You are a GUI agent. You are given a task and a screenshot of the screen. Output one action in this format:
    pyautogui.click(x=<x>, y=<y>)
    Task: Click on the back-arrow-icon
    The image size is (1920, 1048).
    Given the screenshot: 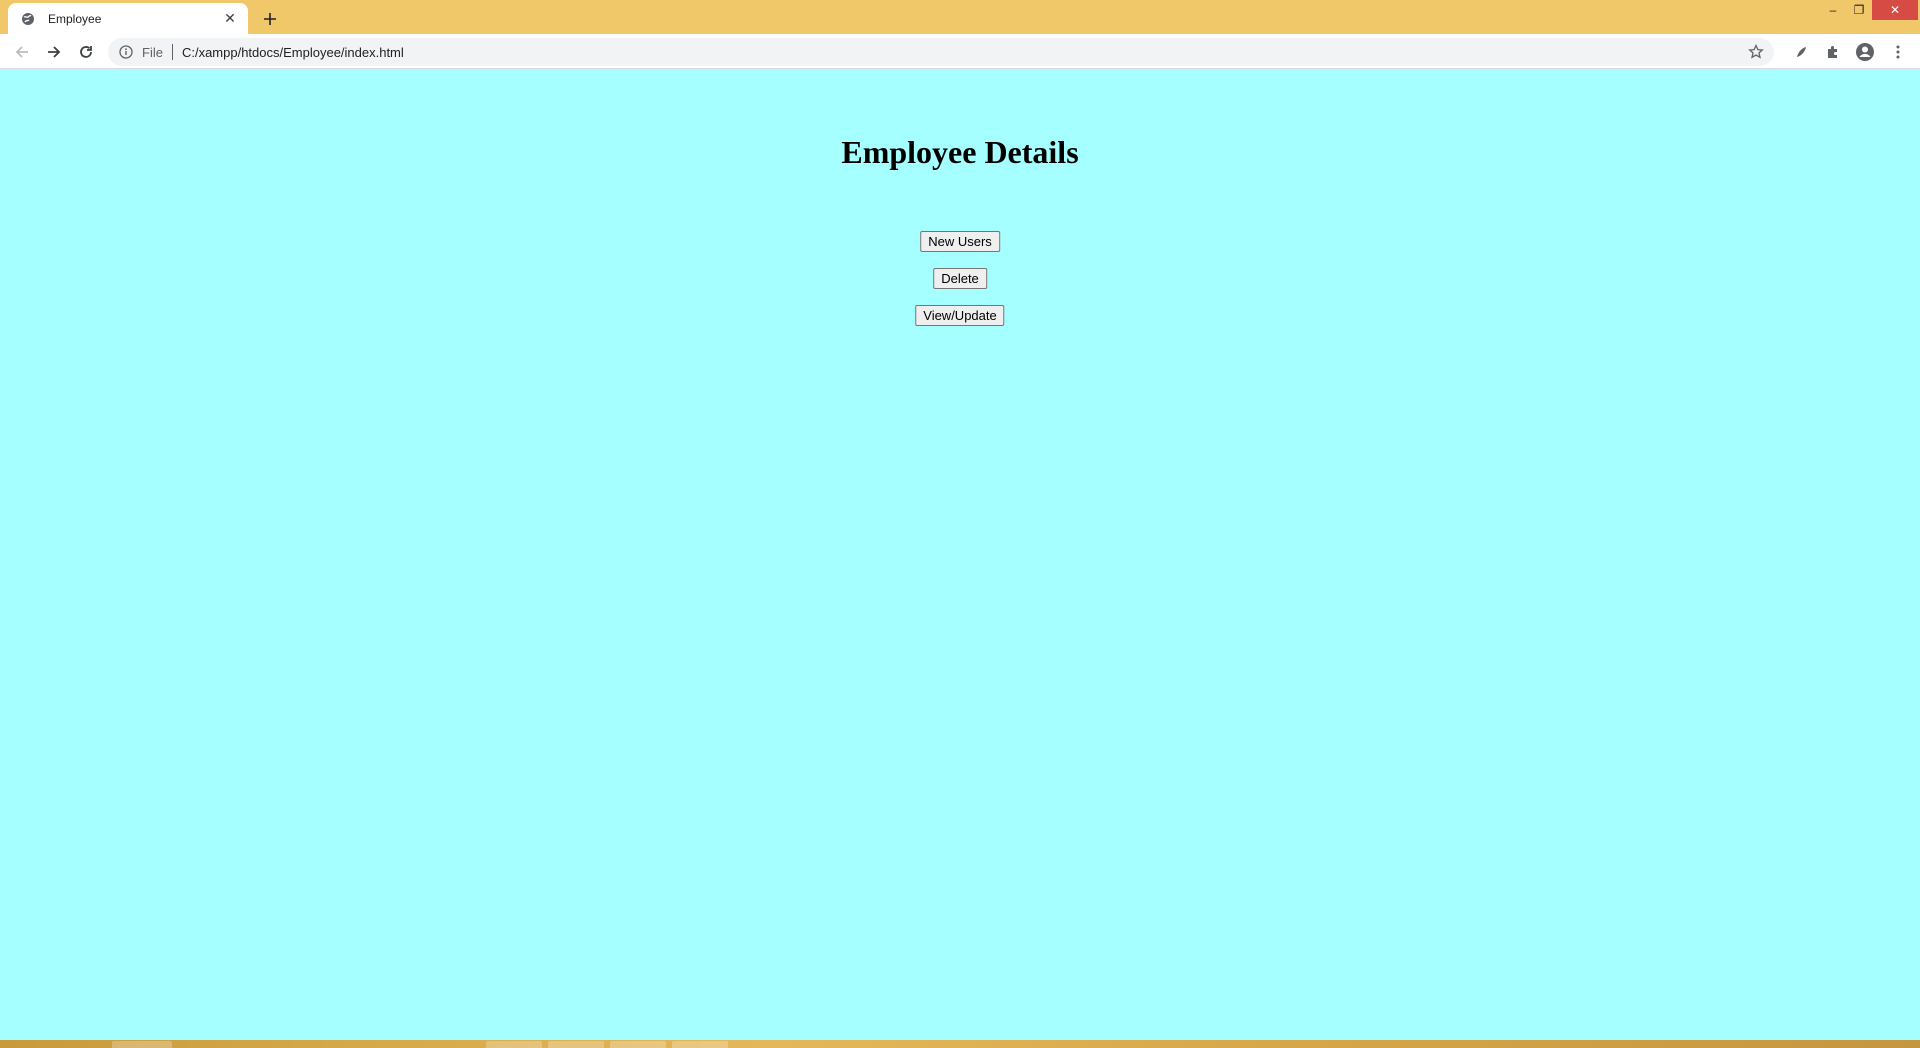 What is the action you would take?
    pyautogui.click(x=22, y=52)
    